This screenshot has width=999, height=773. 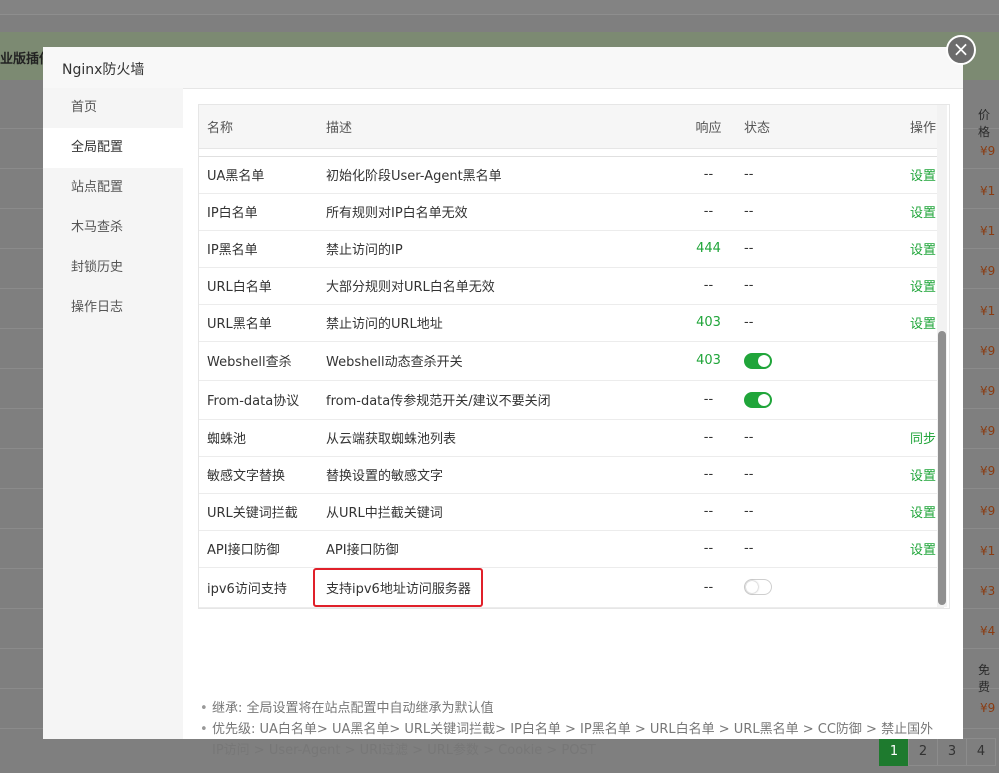 What do you see at coordinates (499, 361) in the screenshot?
I see `rule-desc-cell: Webshell动态查杀开关` at bounding box center [499, 361].